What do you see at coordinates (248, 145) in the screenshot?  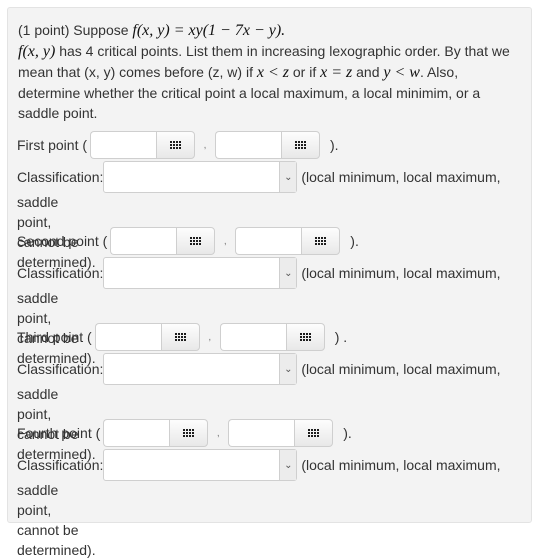 I see `first-point-y-input` at bounding box center [248, 145].